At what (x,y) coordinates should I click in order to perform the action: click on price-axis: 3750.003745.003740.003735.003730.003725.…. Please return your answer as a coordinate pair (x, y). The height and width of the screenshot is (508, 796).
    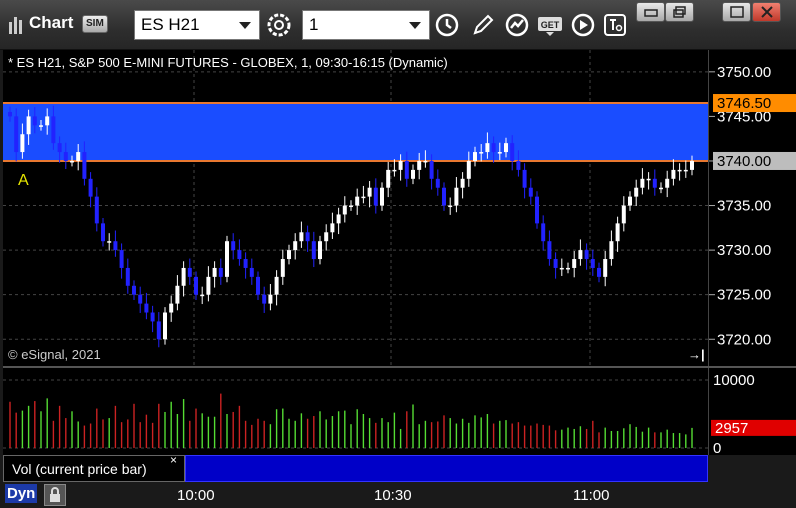
    Looking at the image, I should click on (752, 208).